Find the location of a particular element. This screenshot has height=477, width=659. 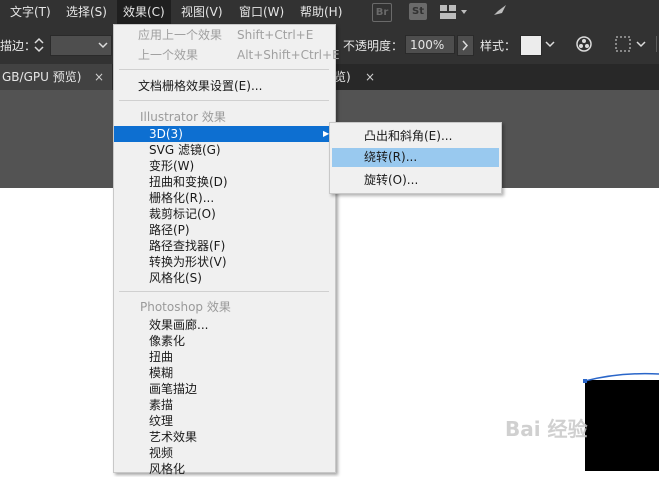

menu-item-label: 扭曲和变换(D) is located at coordinates (188, 182).